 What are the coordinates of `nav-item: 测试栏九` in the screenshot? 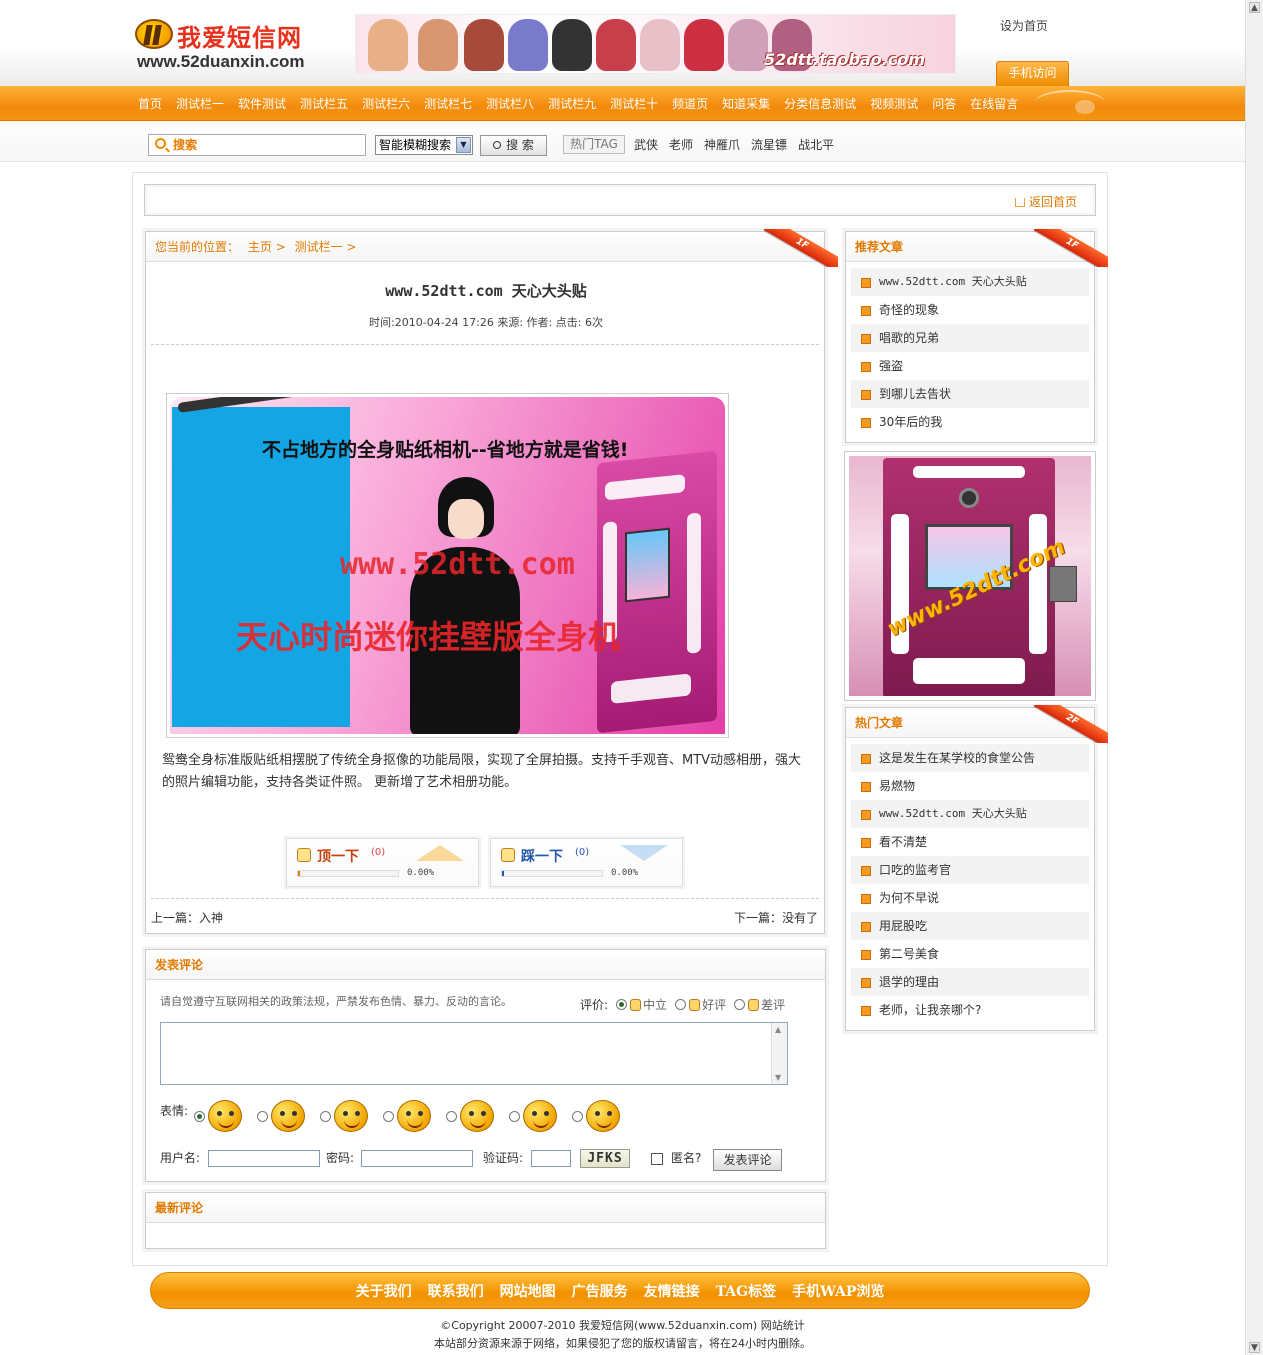 It's located at (572, 103).